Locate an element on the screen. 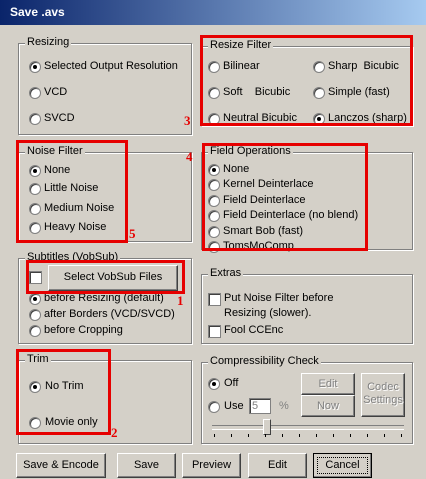 Image resolution: width=426 pixels, height=479 pixels. noise-before-resizing-label: Put Noise Filter before is located at coordinates (279, 298).